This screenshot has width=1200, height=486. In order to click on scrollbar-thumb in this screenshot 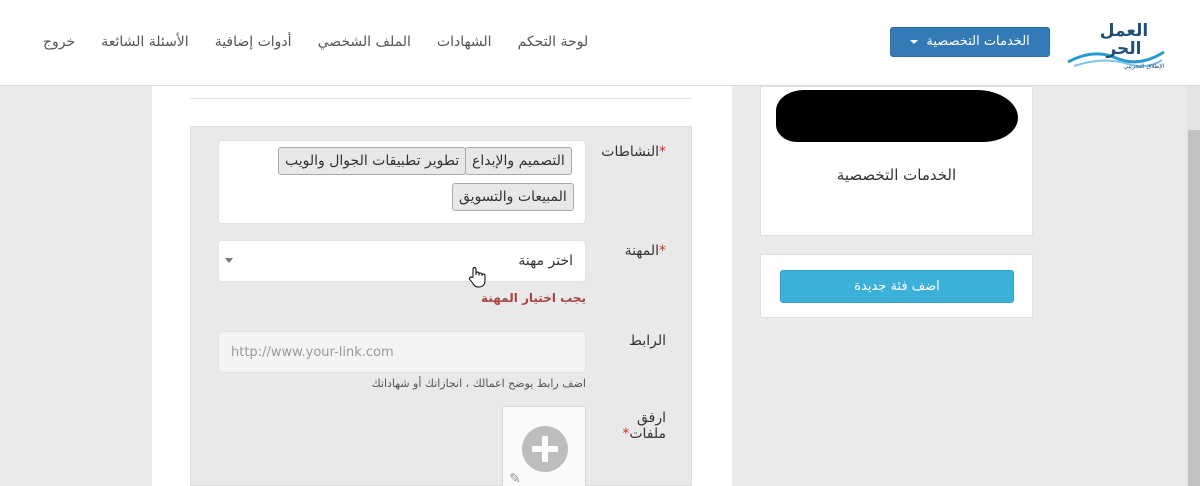, I will do `click(1194, 308)`.